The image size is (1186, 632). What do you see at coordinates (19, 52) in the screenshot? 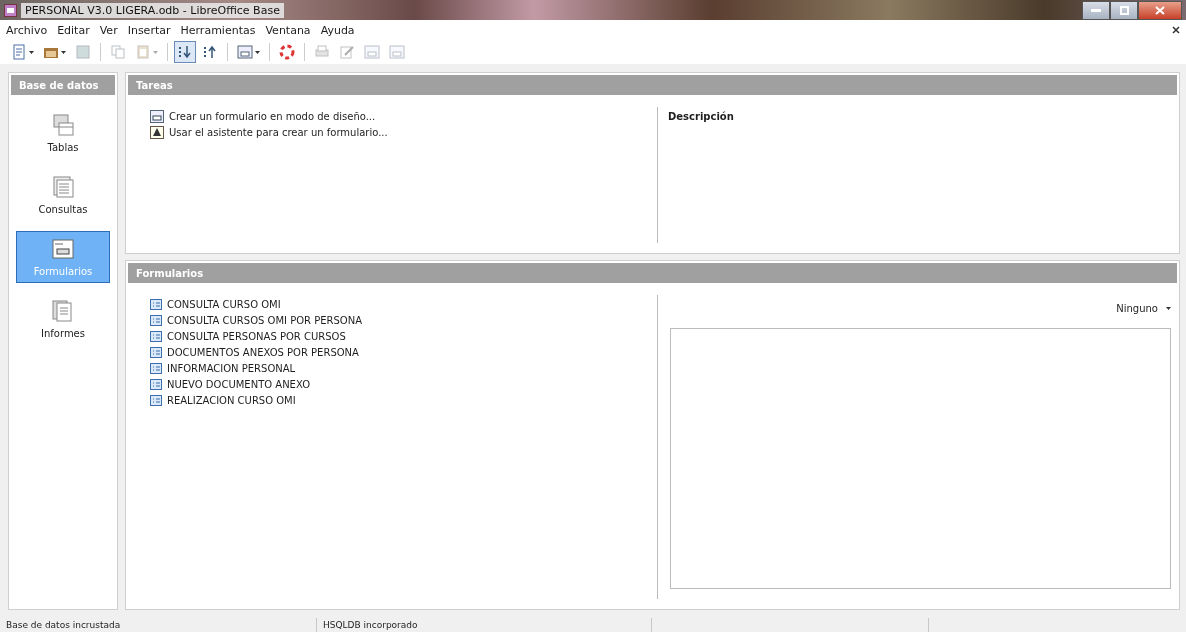
I see `new-icon` at bounding box center [19, 52].